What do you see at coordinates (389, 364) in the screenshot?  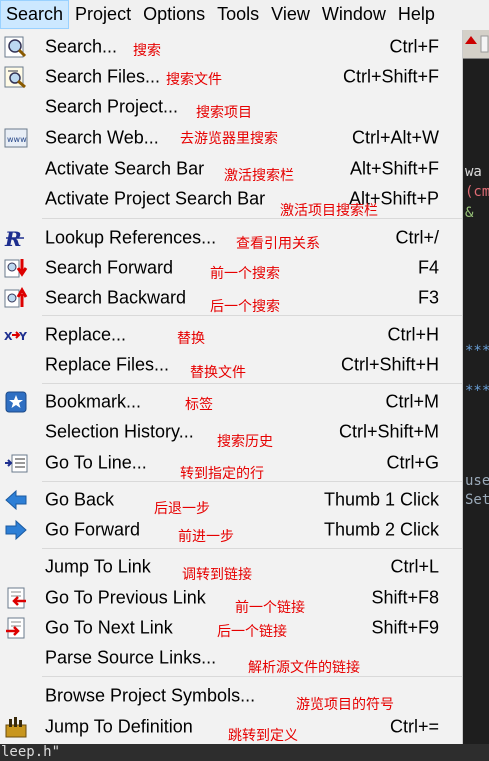 I see `menu-item-shortcut: Ctrl+Shift+H` at bounding box center [389, 364].